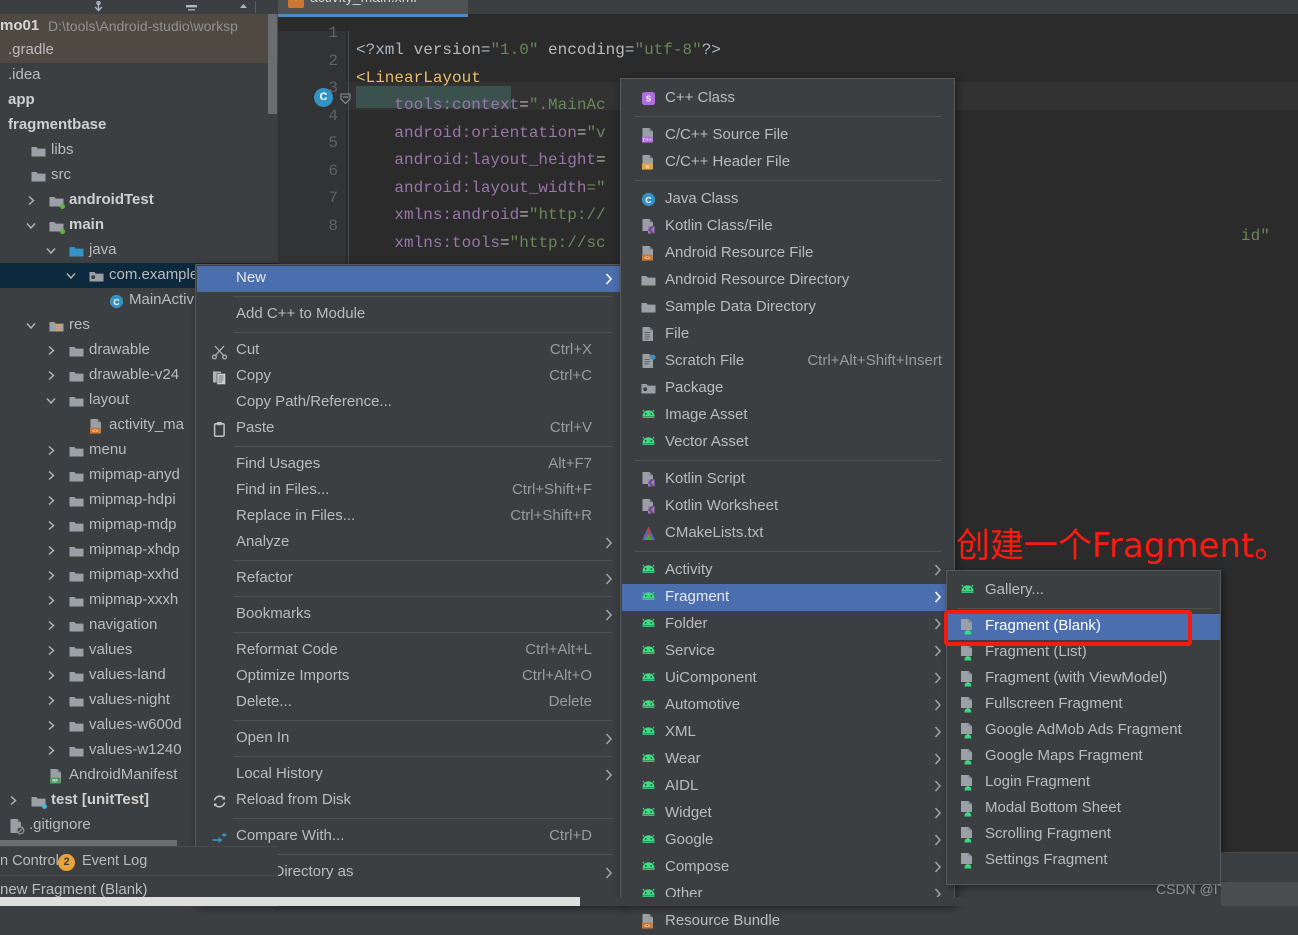 This screenshot has height=935, width=1298. What do you see at coordinates (410, 429) in the screenshot?
I see `menu-item-paste: Paste Ctrl+V` at bounding box center [410, 429].